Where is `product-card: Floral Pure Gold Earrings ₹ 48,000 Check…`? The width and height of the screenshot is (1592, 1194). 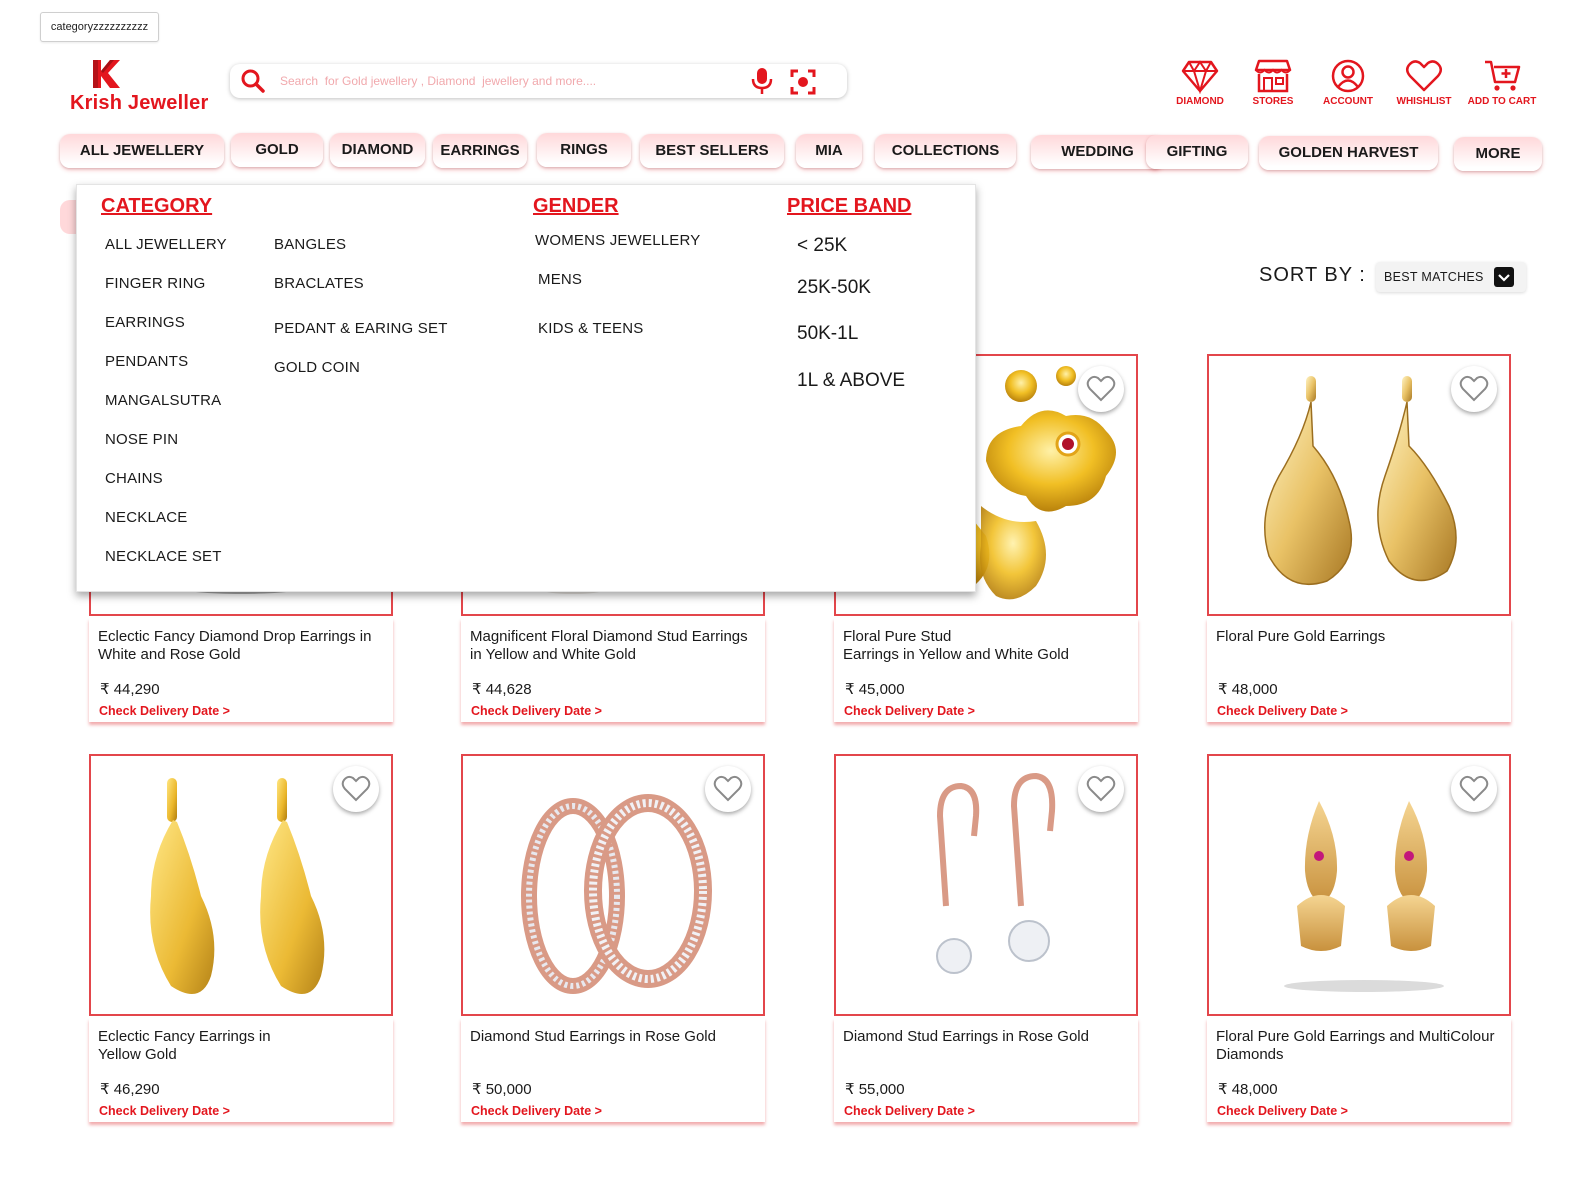 product-card: Floral Pure Gold Earrings ₹ 48,000 Check… is located at coordinates (1359, 538).